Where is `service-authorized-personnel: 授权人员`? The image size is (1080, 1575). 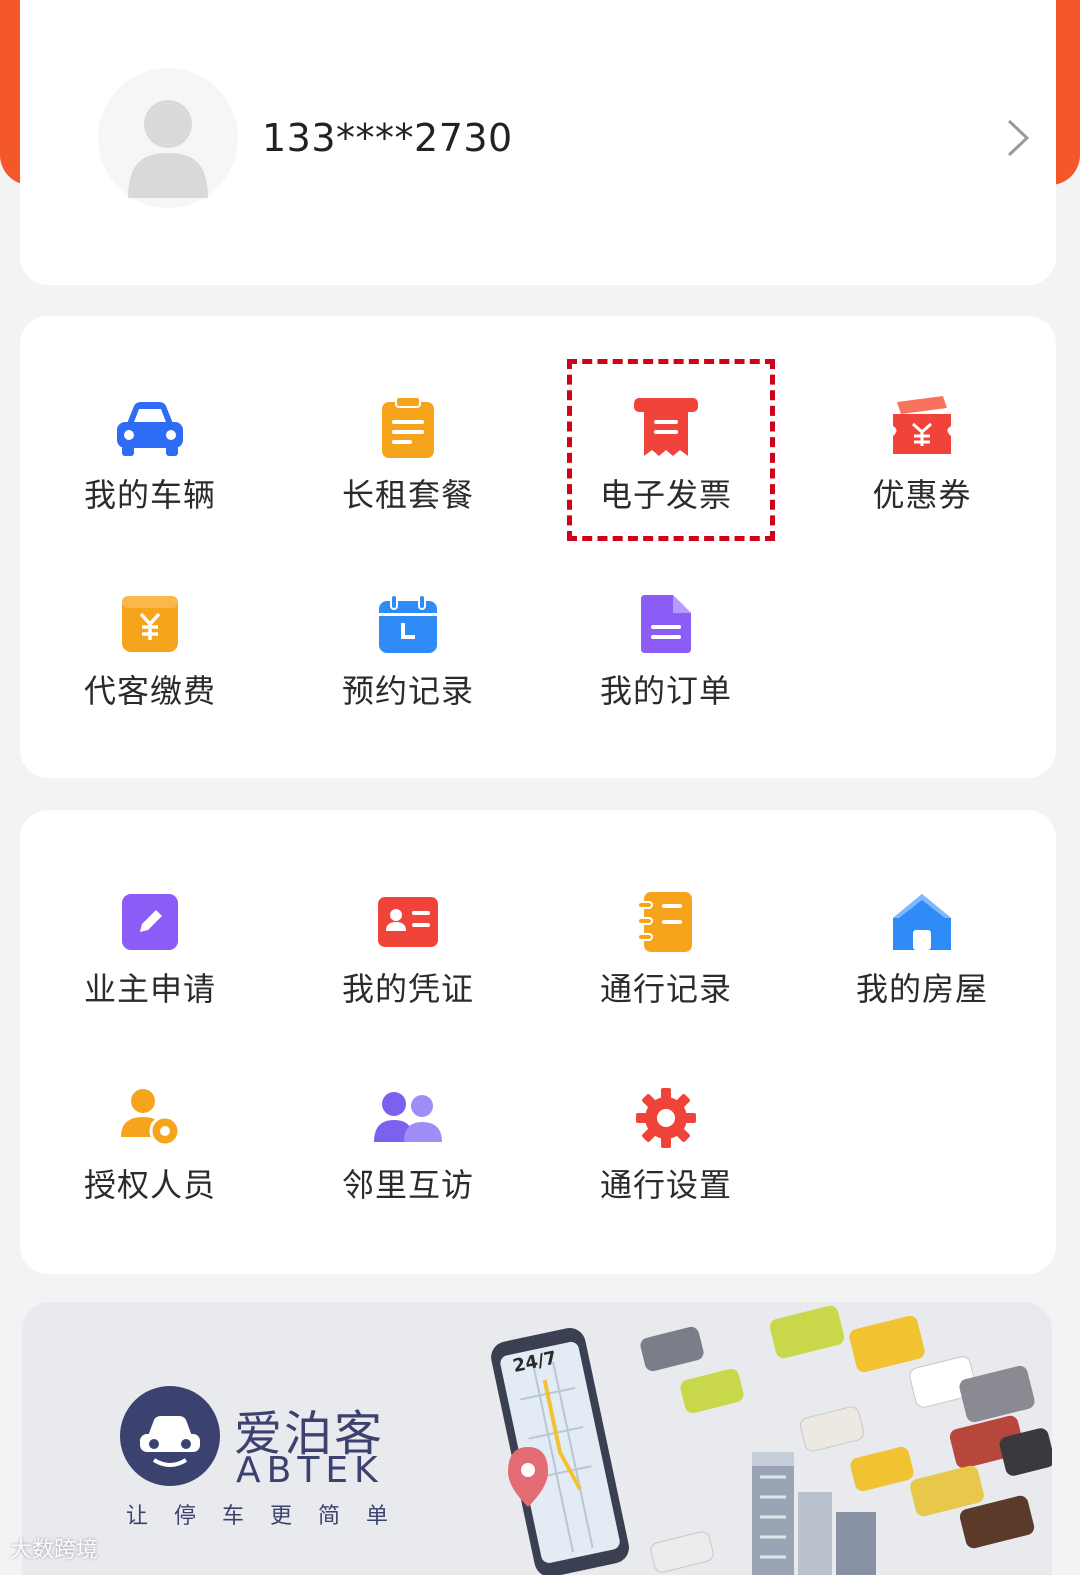
service-authorized-personnel: 授权人员 is located at coordinates (150, 1157).